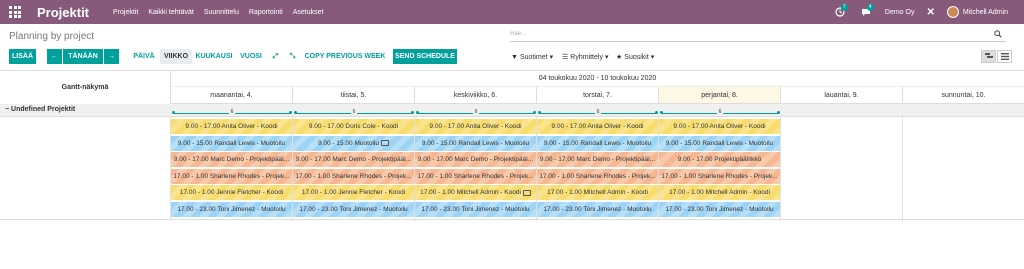 The width and height of the screenshot is (1024, 269). Describe the element at coordinates (988, 56) in the screenshot. I see `gantt-view-icon` at that location.